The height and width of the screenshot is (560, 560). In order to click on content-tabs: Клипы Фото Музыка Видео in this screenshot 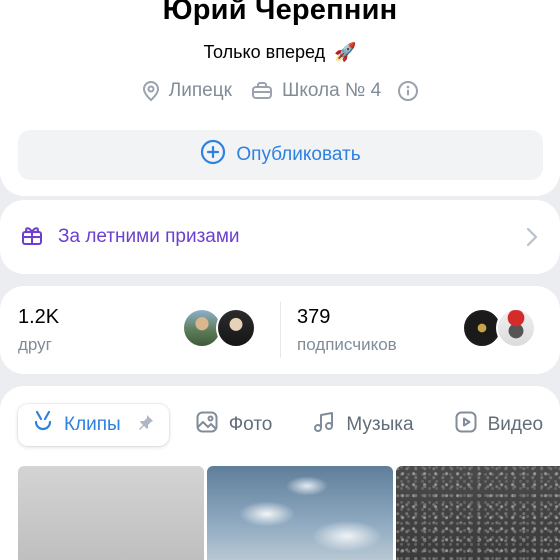, I will do `click(287, 425)`.